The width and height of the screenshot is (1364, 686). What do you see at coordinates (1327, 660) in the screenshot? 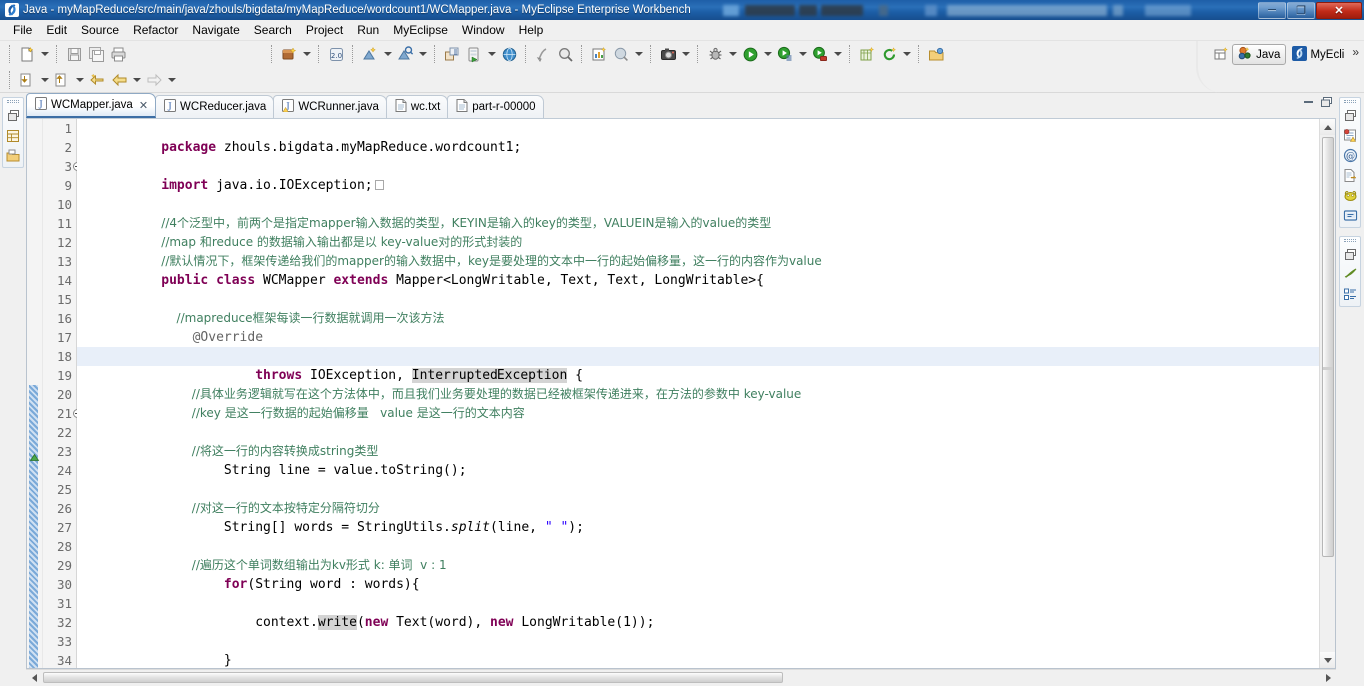
I see `scroll-down-button` at bounding box center [1327, 660].